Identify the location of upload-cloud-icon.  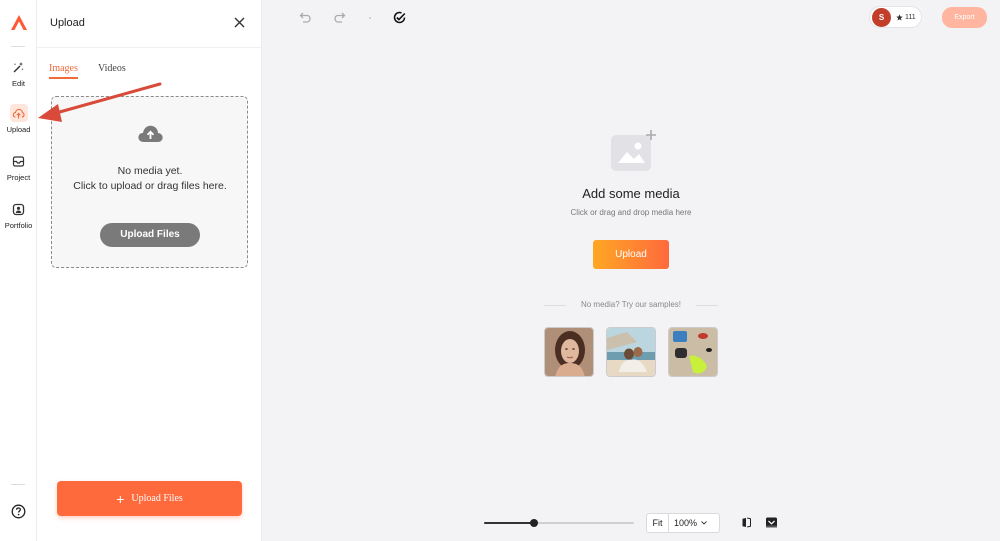
(18, 113).